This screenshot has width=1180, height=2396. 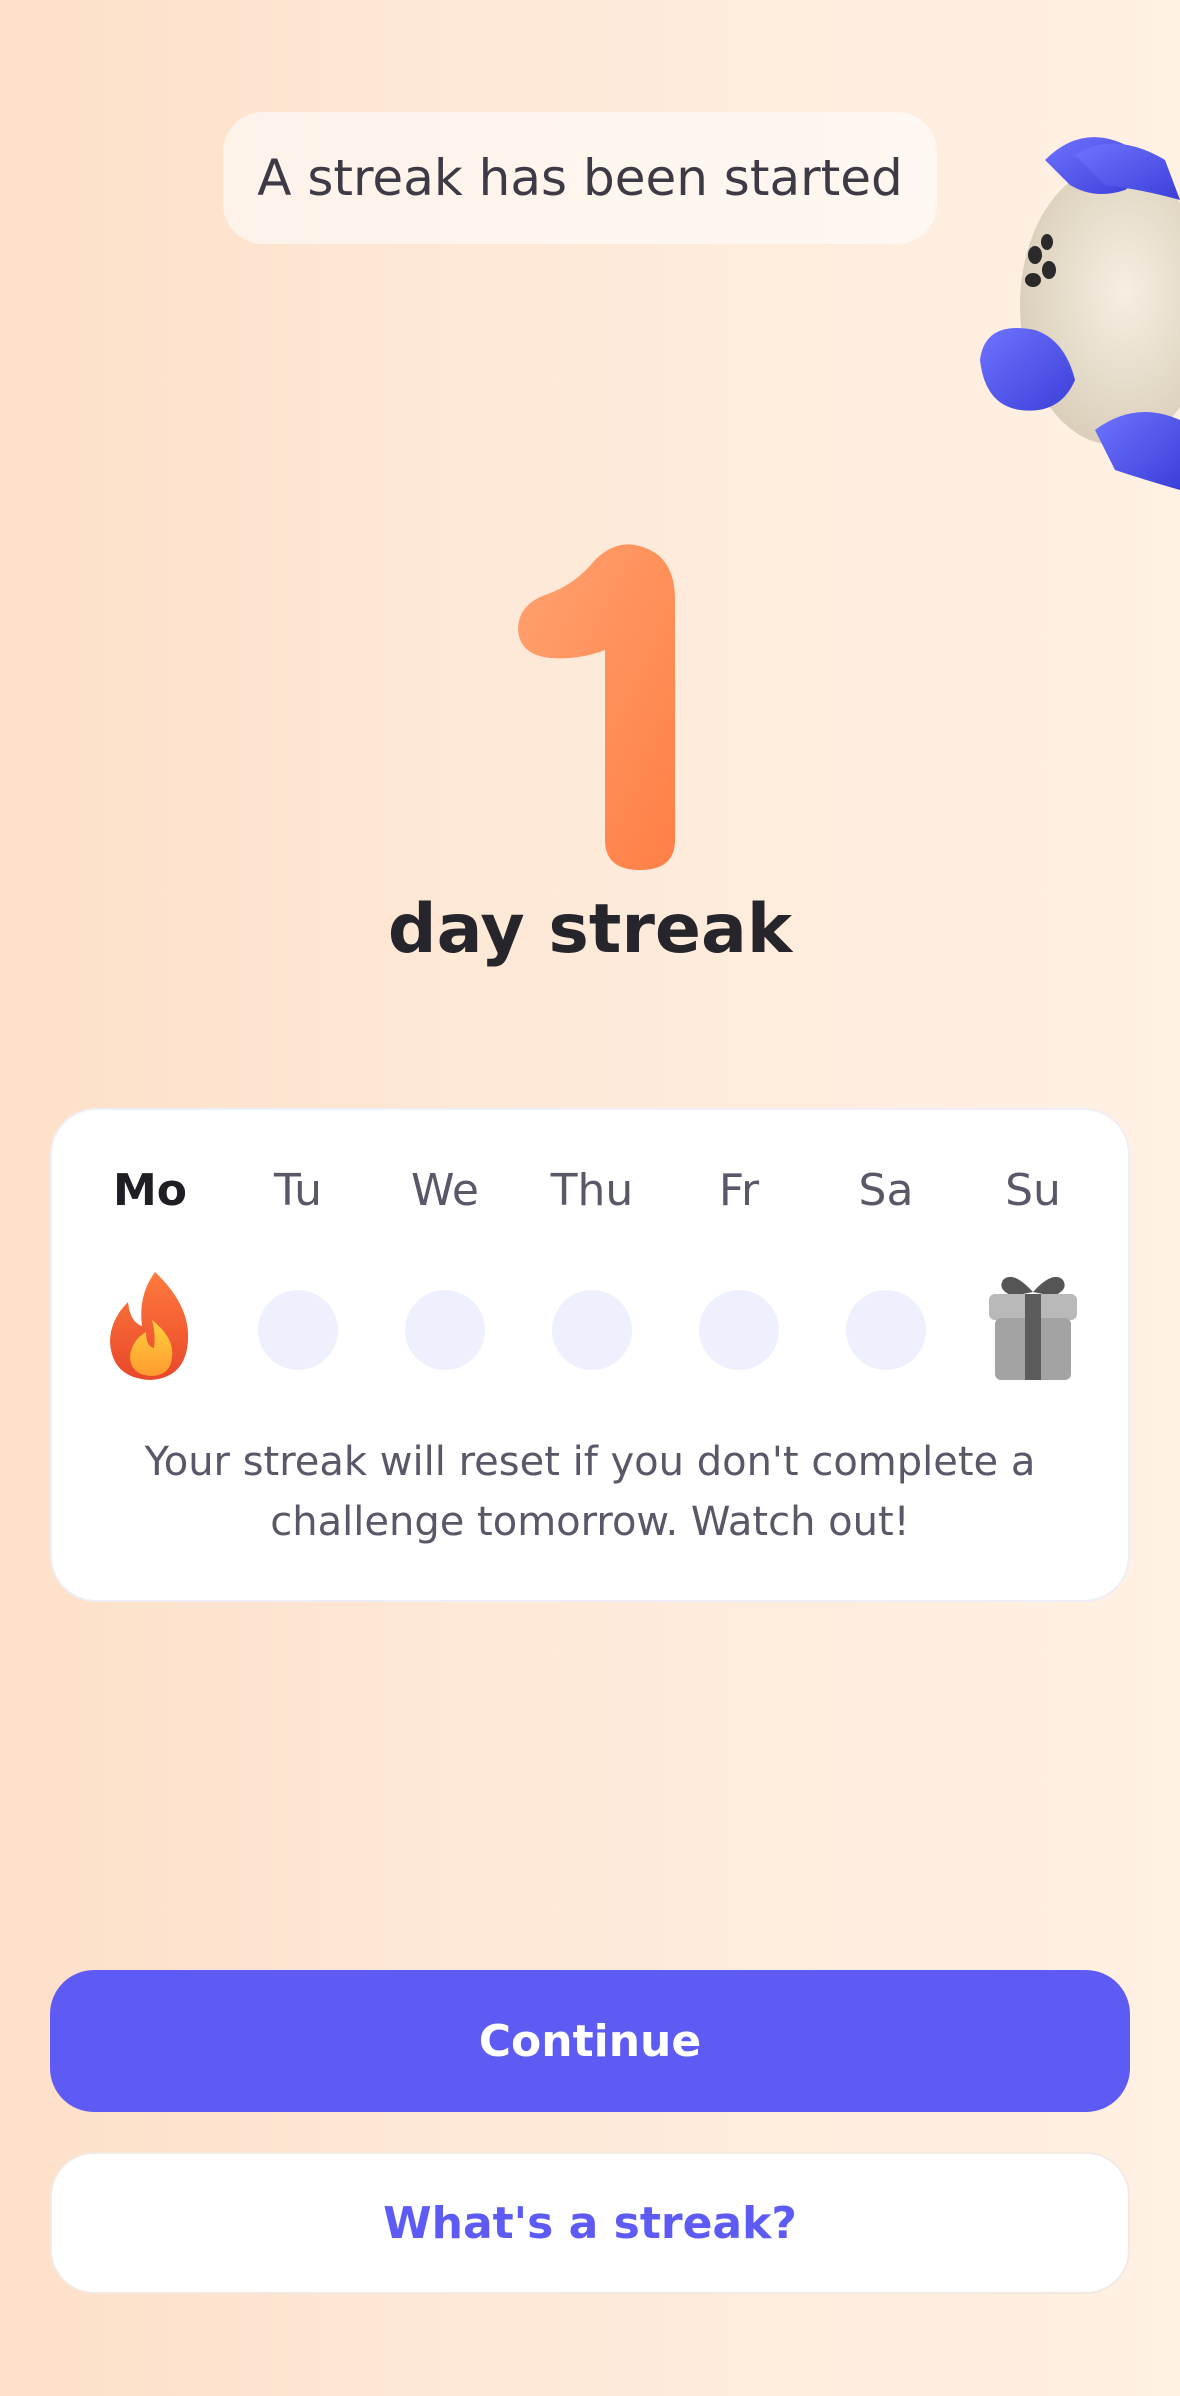 What do you see at coordinates (298, 1330) in the screenshot?
I see `day-dot-tu` at bounding box center [298, 1330].